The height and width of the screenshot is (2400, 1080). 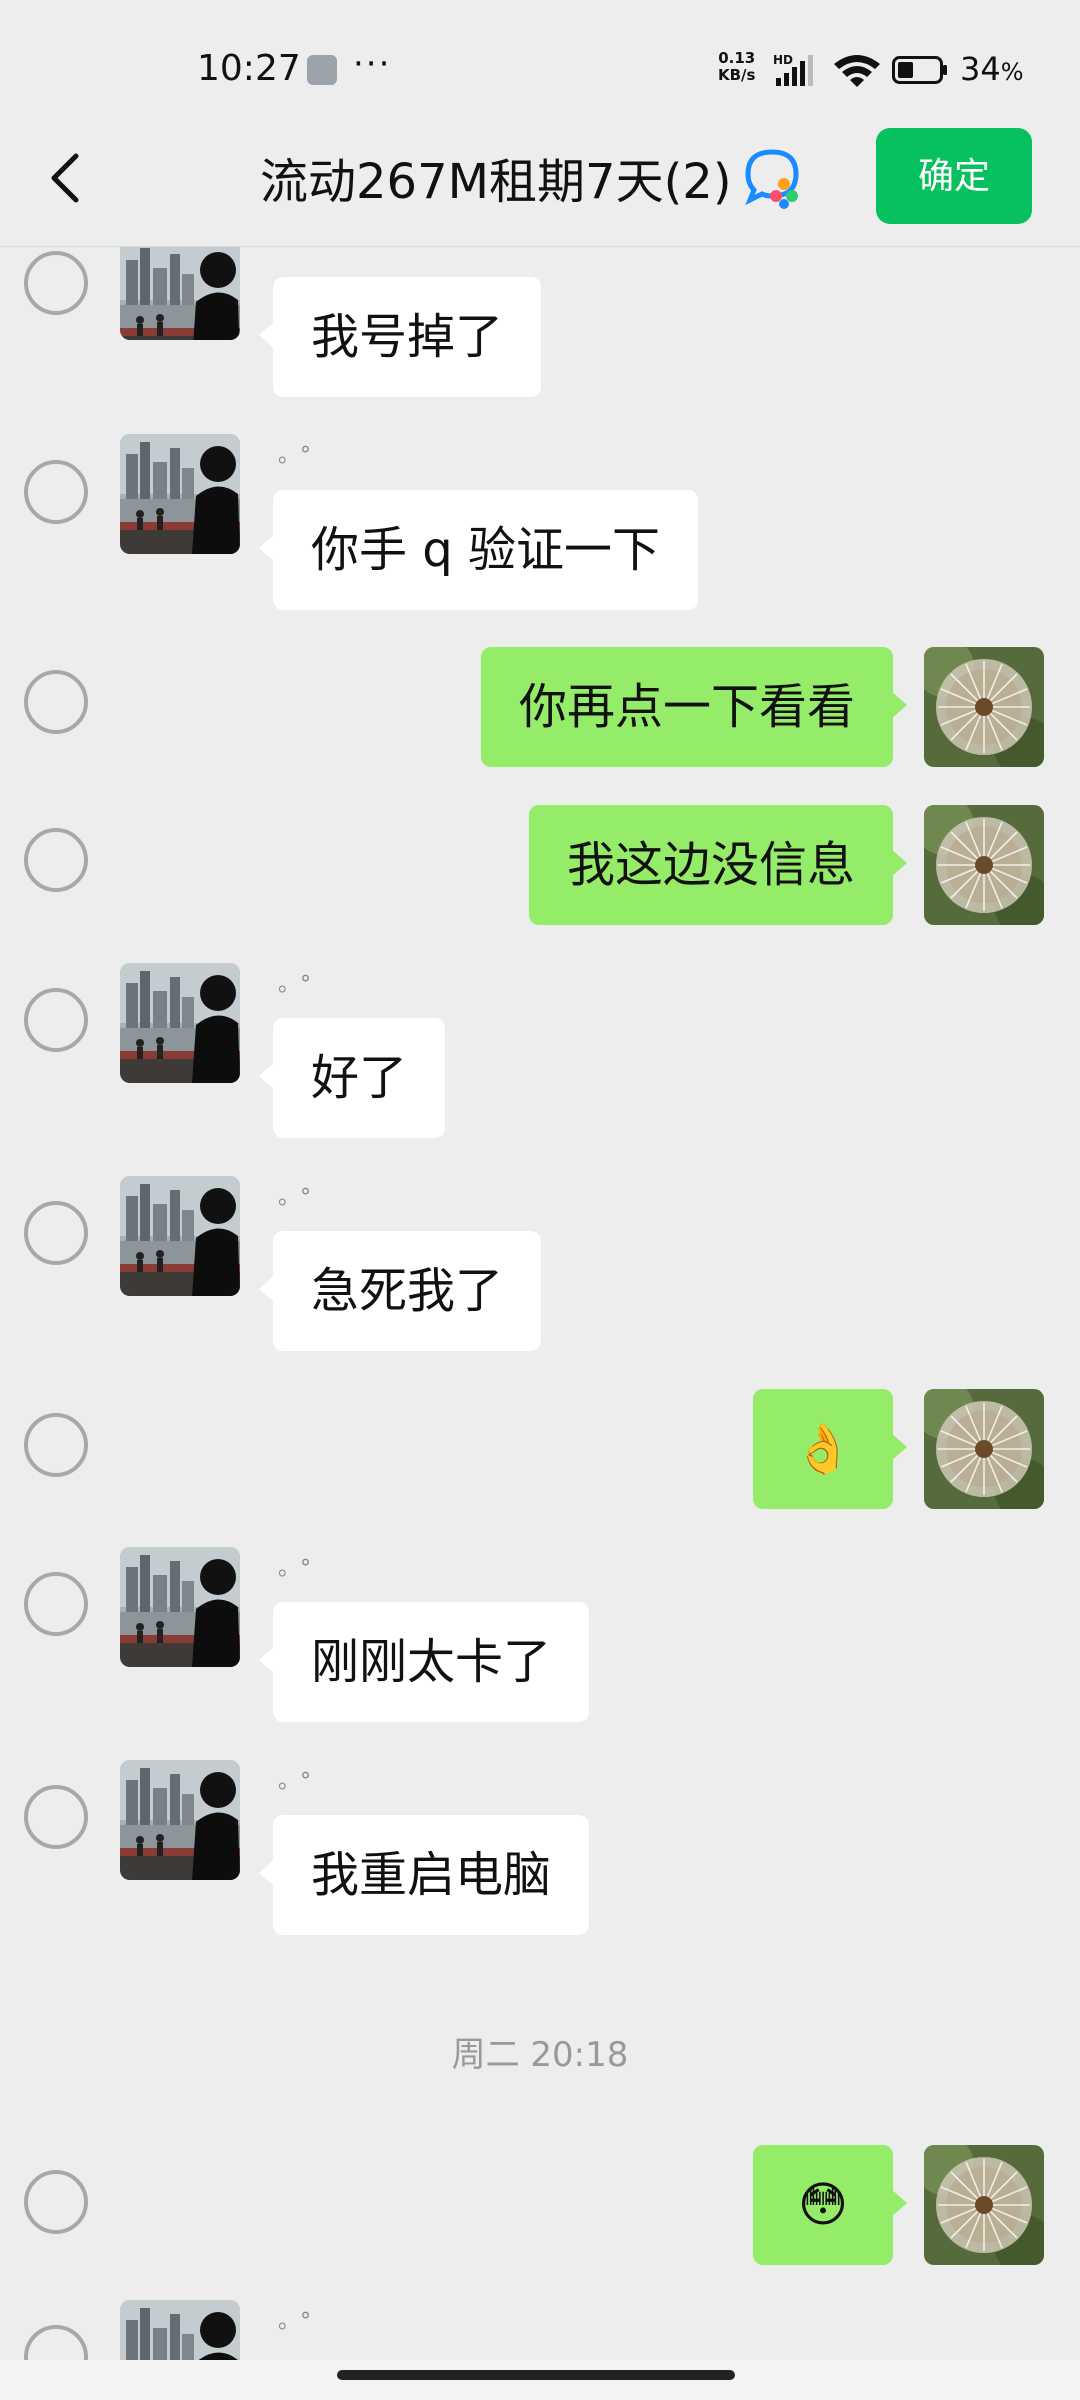 I want to click on message-timestamp: 周二 20:18, so click(x=540, y=2055).